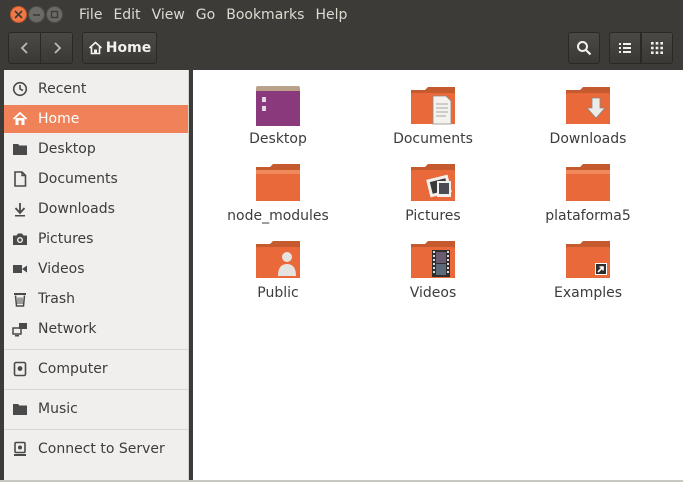 This screenshot has width=683, height=482. I want to click on documents-folder-icon, so click(433, 106).